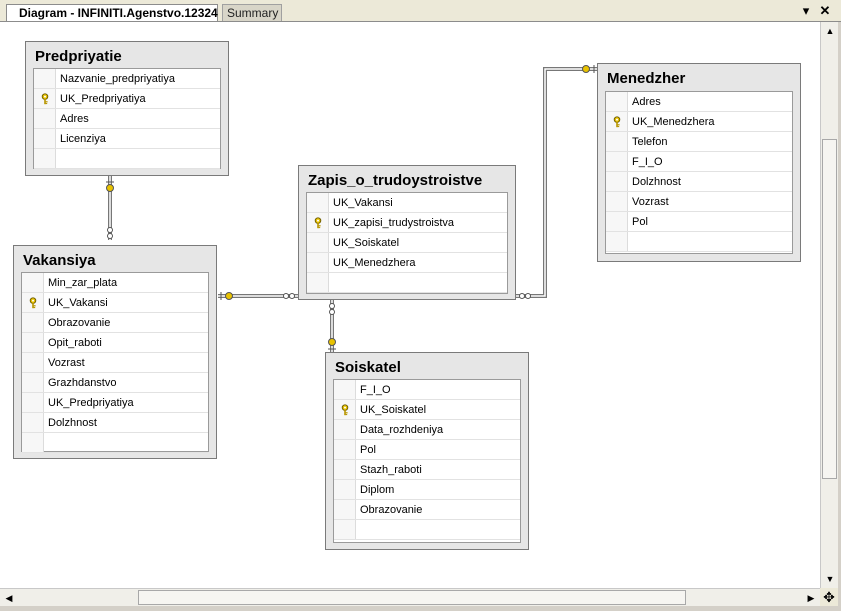 The height and width of the screenshot is (611, 841). I want to click on tab-diagram: Diagram - INFINITI.Agenstvo.12324, so click(112, 12).